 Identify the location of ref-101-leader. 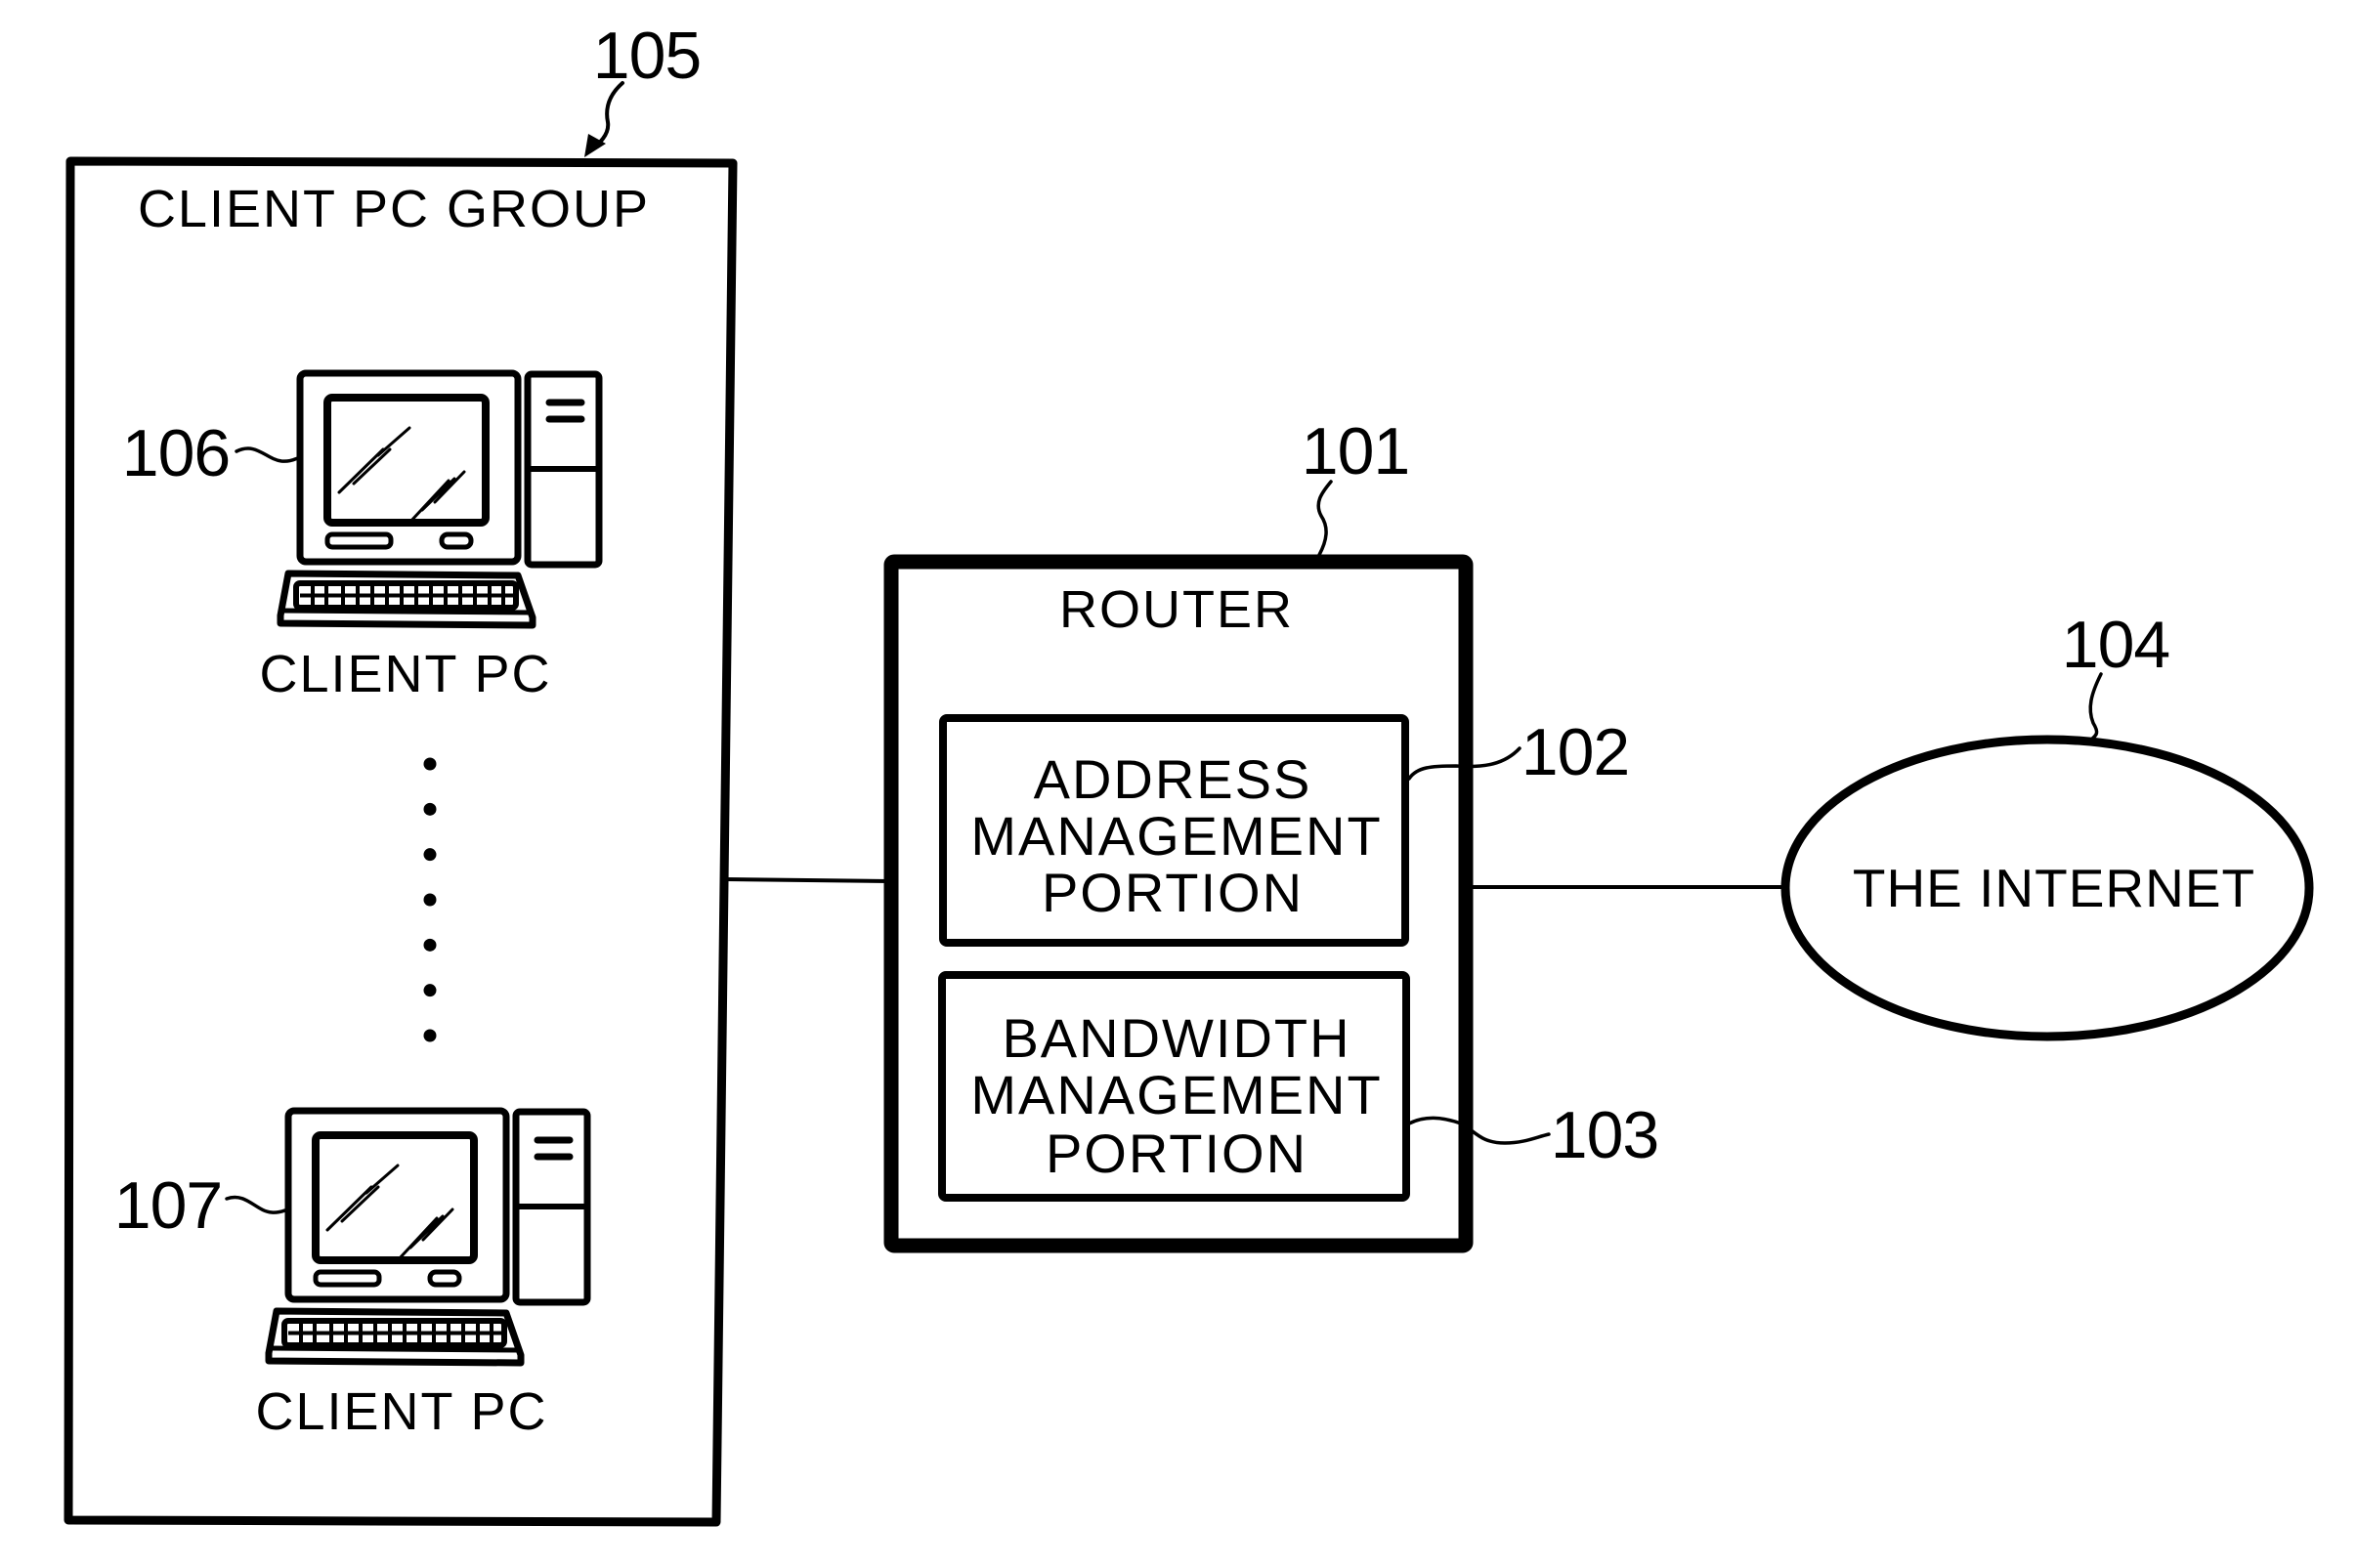
(1324, 518).